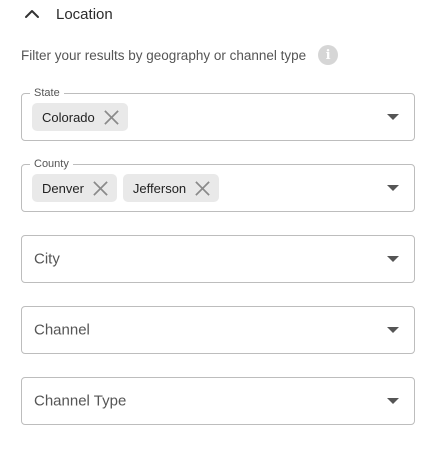  Describe the element at coordinates (62, 330) in the screenshot. I see `channel-placeholder: Channel` at that location.